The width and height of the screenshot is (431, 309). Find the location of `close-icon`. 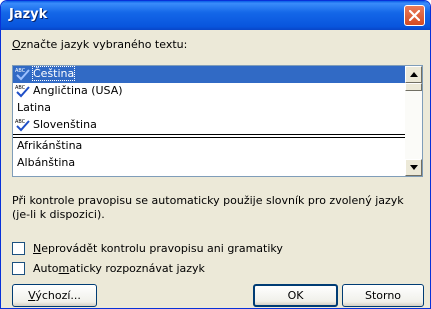

close-icon is located at coordinates (414, 15).